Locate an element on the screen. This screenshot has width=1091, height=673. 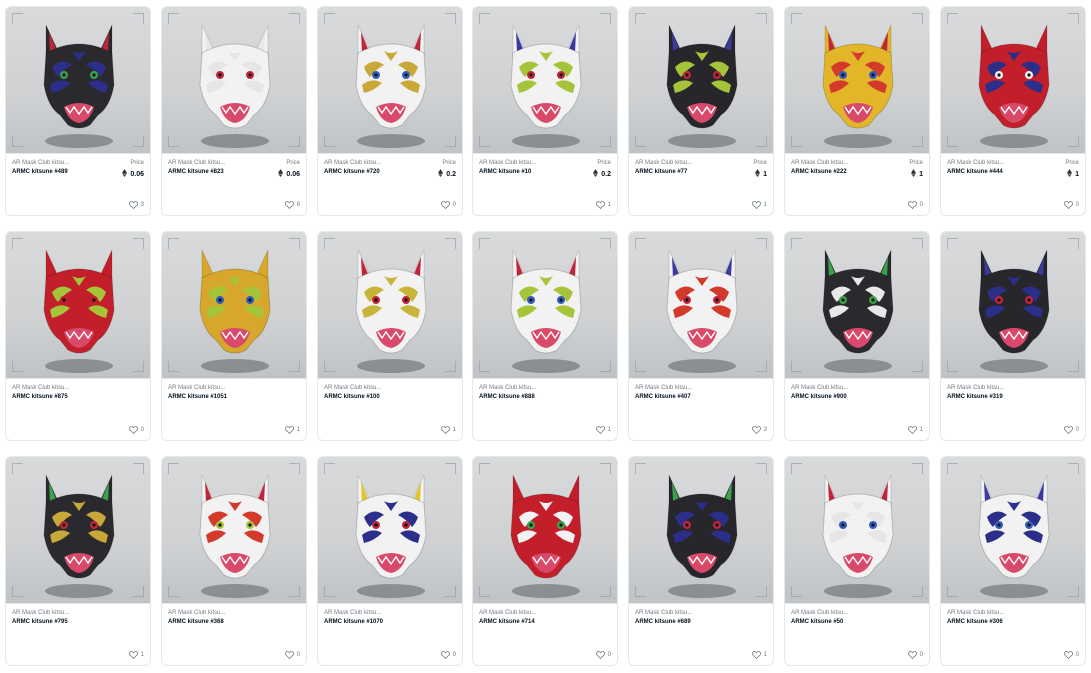
nft-name: ARMC kitsune #319 is located at coordinates (975, 397).